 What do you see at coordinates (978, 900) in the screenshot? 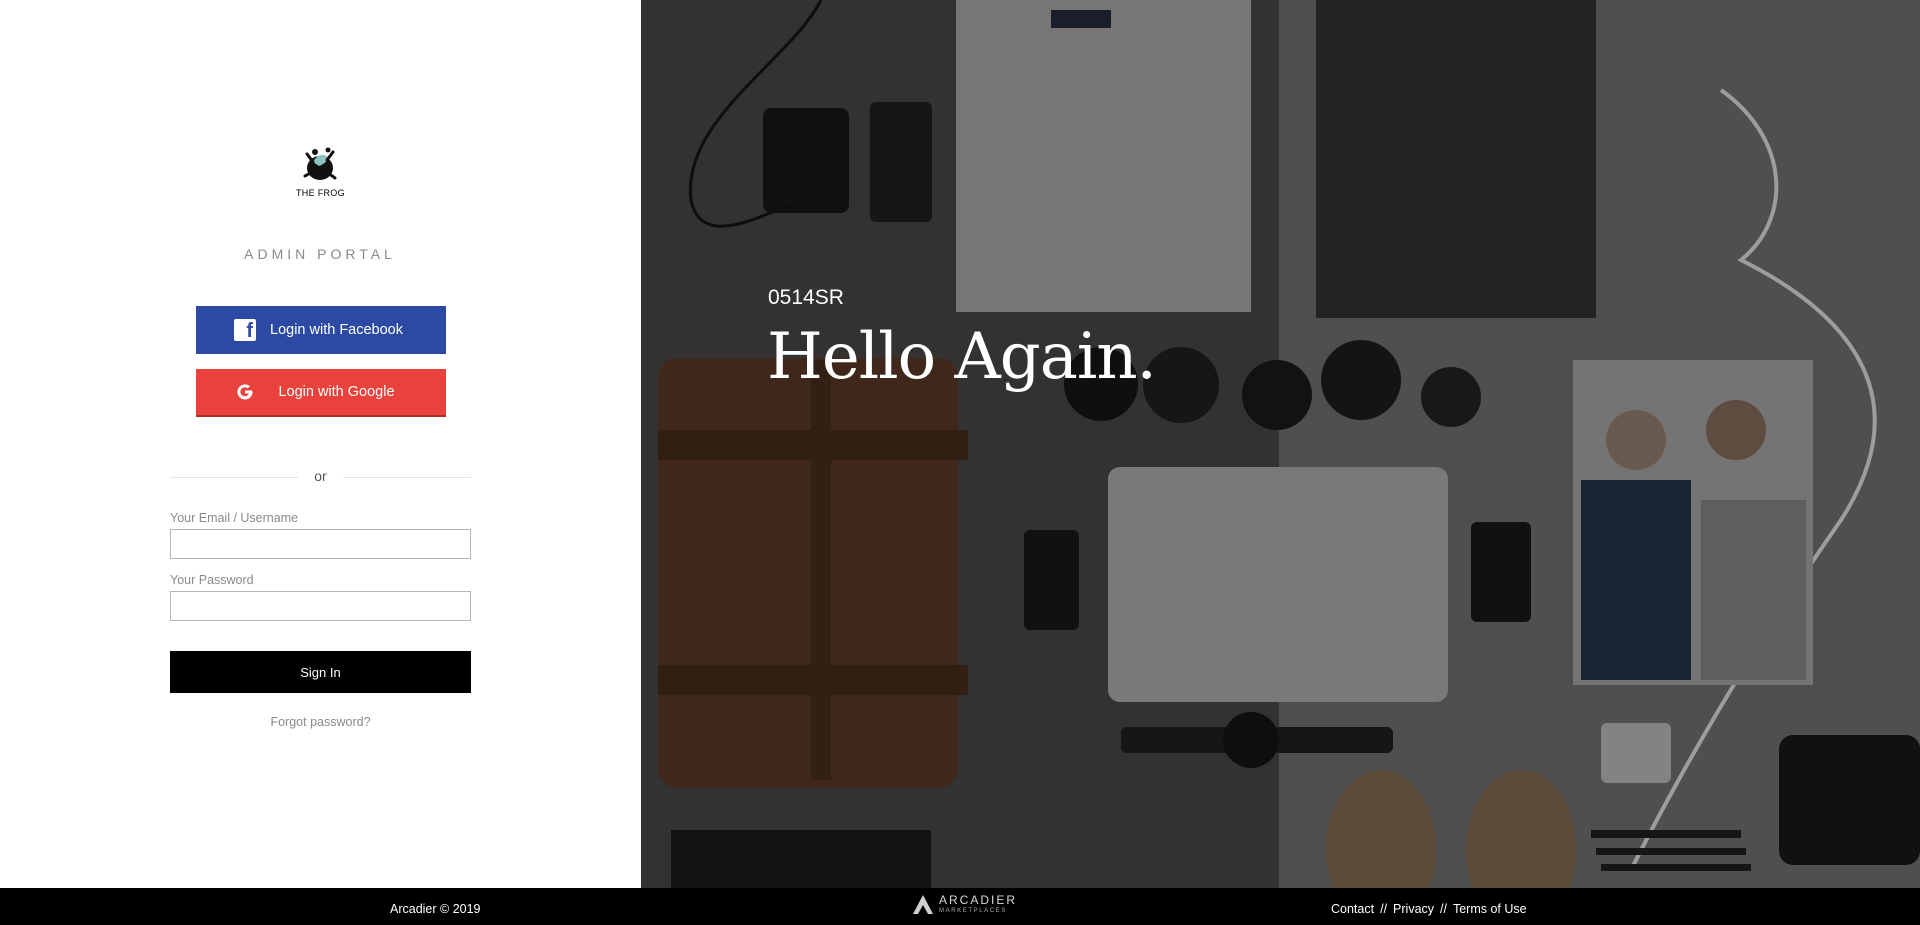
I see `brand-name: ARCADIER` at bounding box center [978, 900].